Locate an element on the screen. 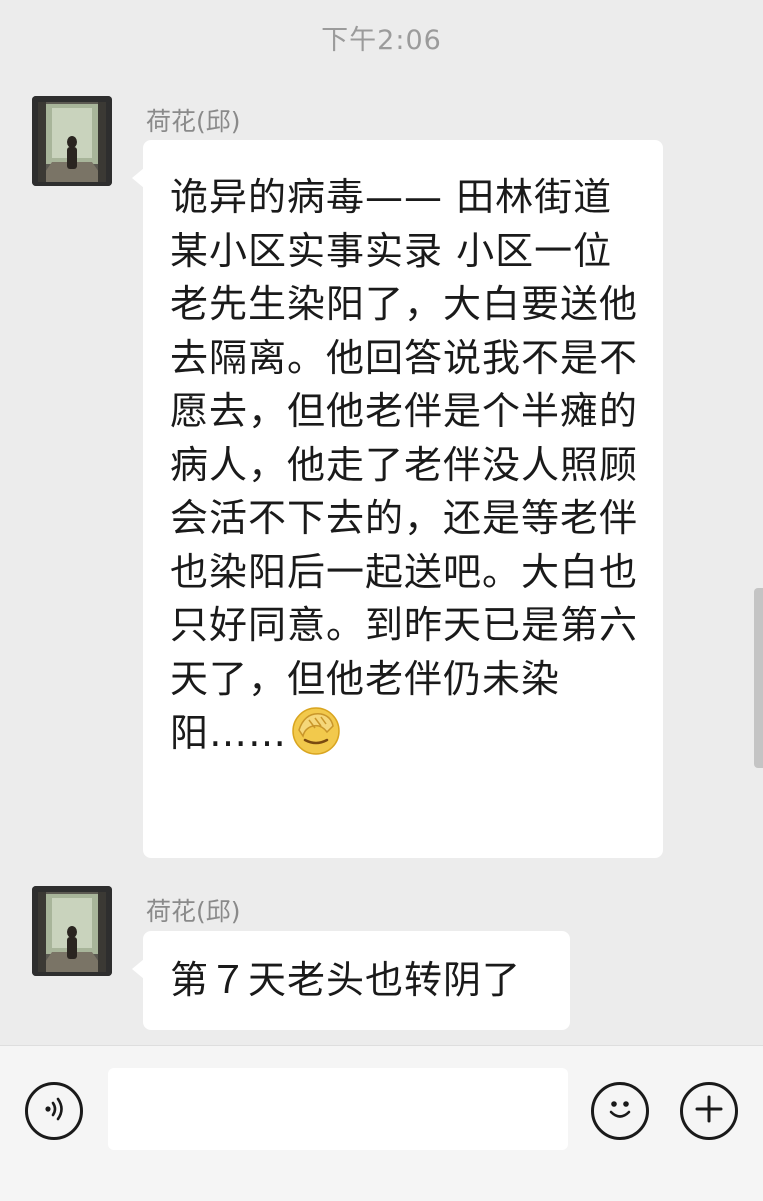  message-input is located at coordinates (338, 1109).